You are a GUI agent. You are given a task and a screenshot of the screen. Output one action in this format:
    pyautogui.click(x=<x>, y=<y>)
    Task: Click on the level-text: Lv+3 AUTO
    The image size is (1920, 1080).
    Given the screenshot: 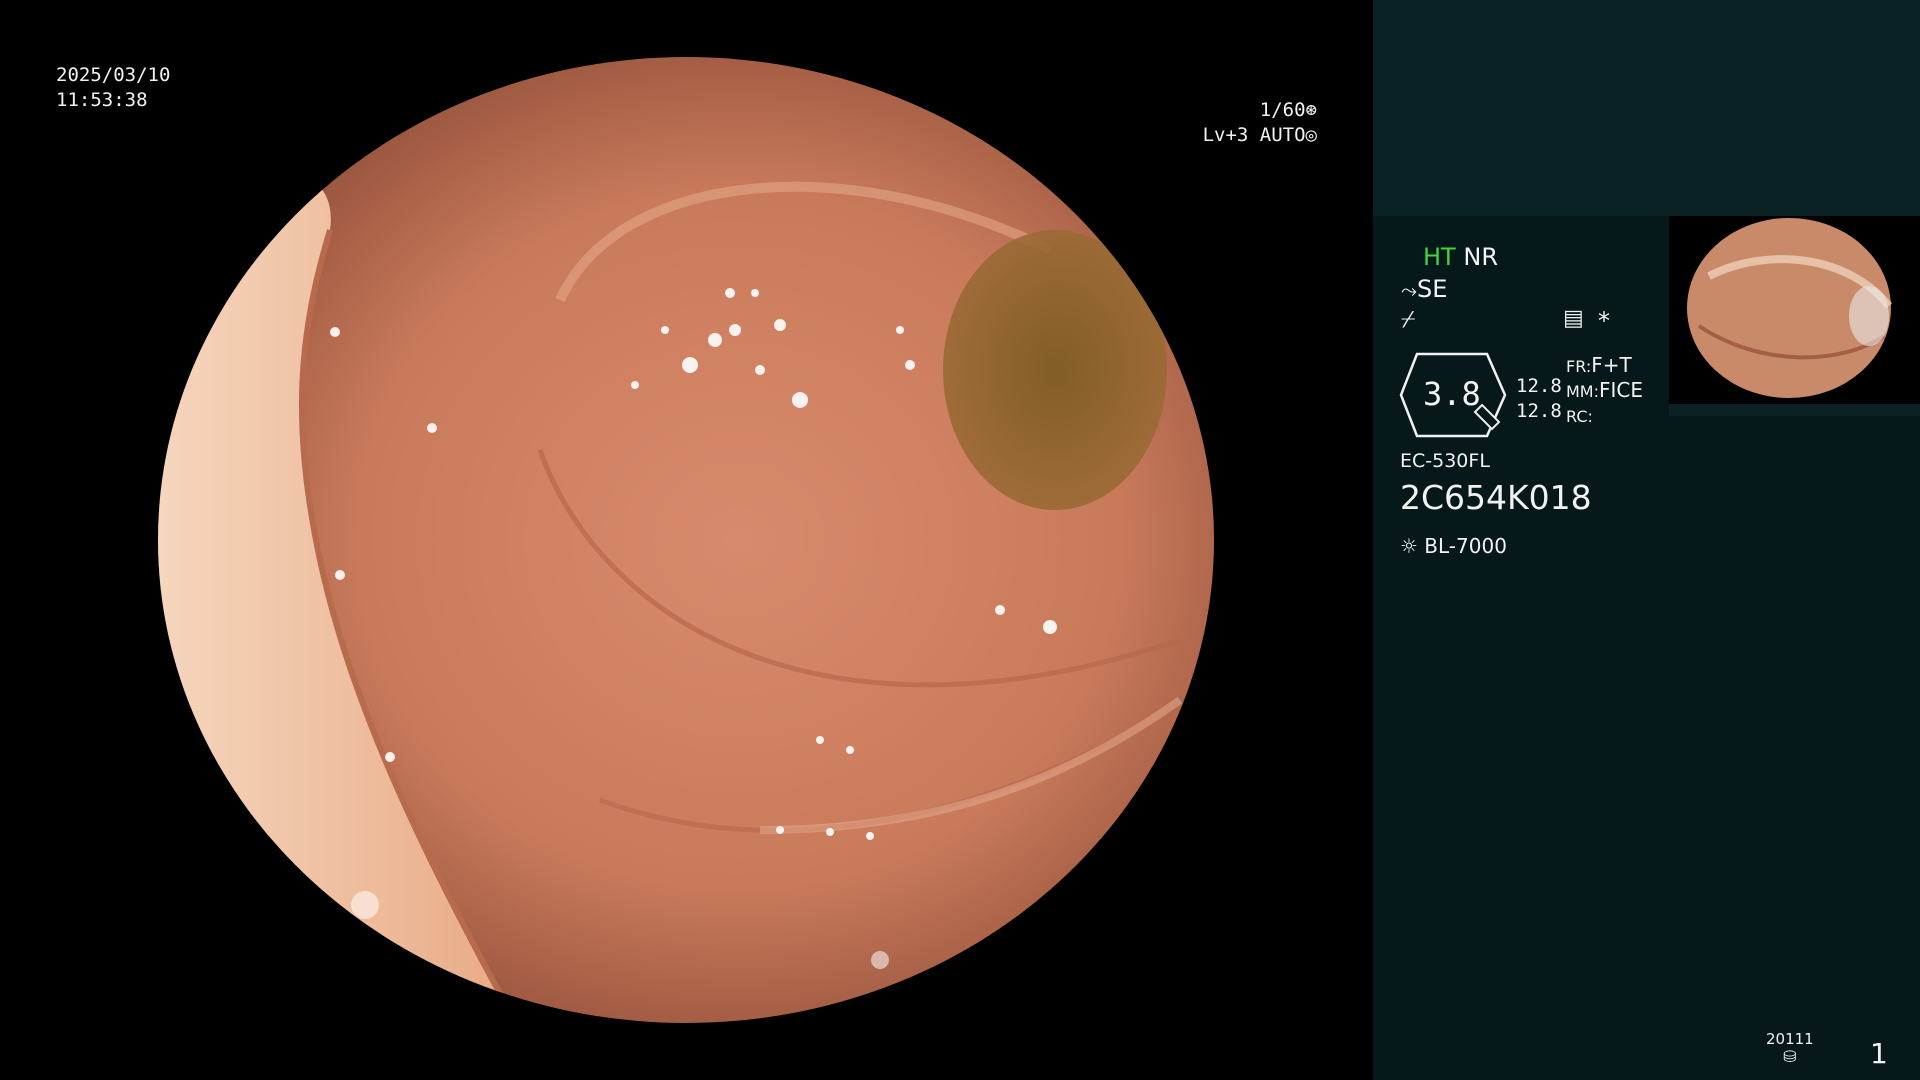 What is the action you would take?
    pyautogui.click(x=1254, y=135)
    